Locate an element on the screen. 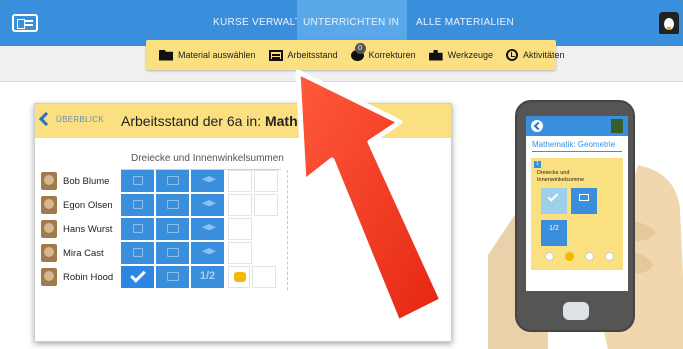 The image size is (683, 349). comment-icon is located at coordinates (609, 256).